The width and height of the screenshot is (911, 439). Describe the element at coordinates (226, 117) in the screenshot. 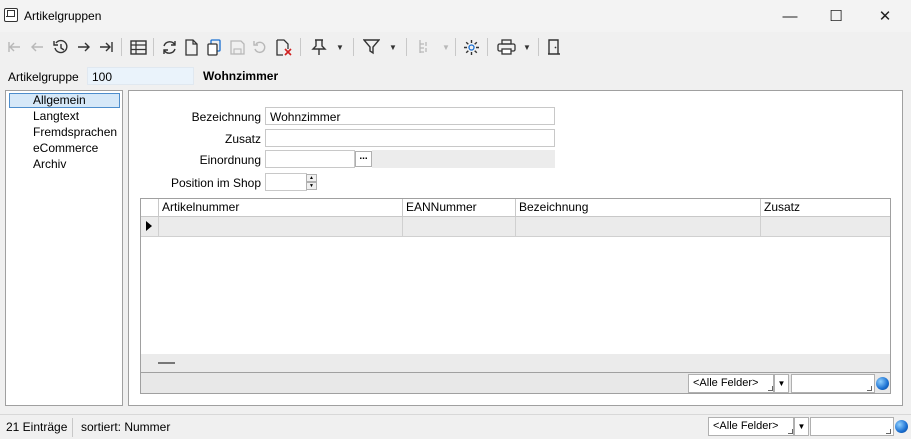

I see `bezeichnung-label: Bezeichnung` at that location.